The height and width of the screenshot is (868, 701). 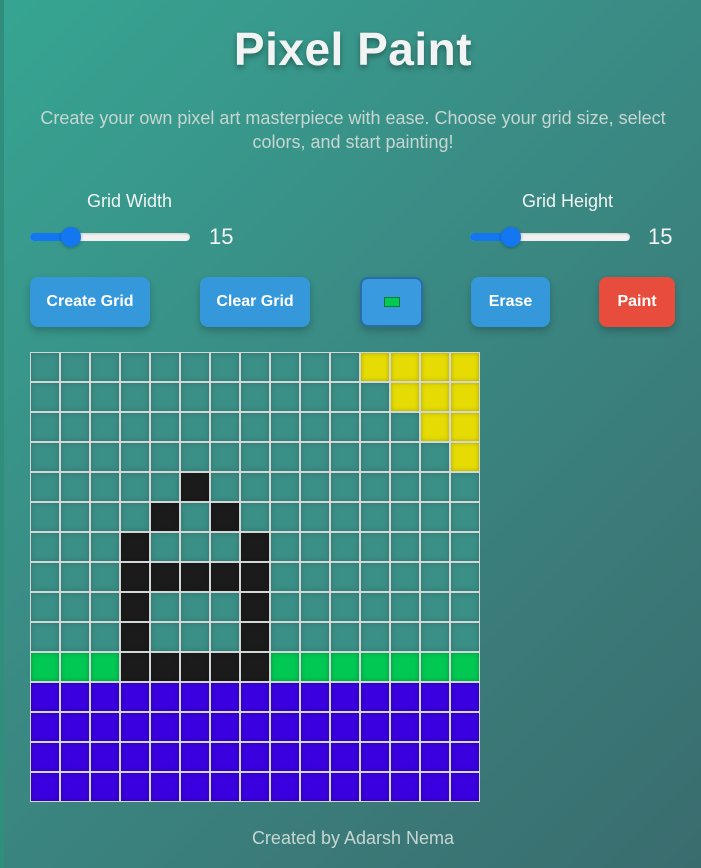 What do you see at coordinates (71, 237) in the screenshot?
I see `grid-width-slider-thumb` at bounding box center [71, 237].